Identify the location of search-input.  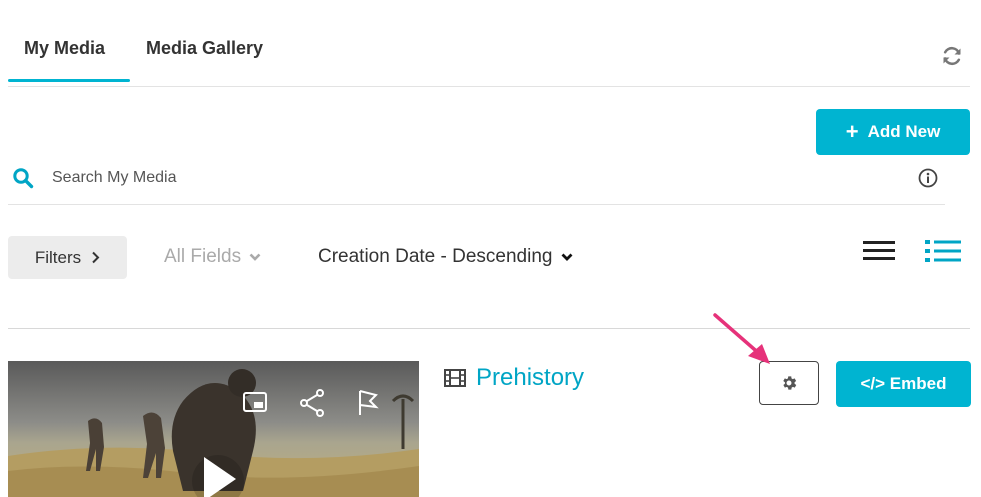
(432, 178).